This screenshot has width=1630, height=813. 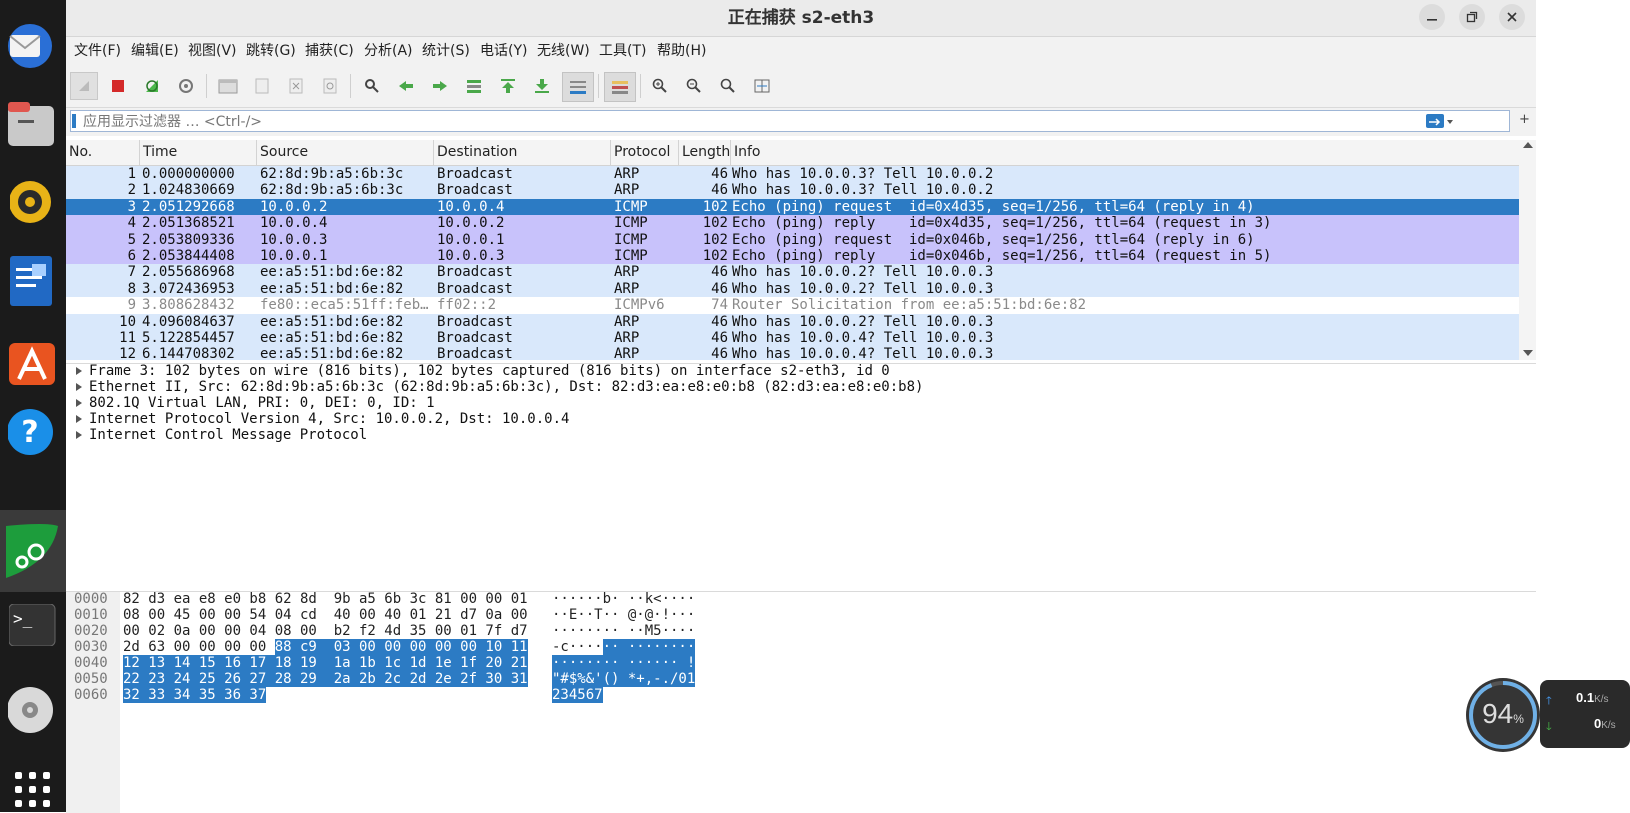 I want to click on software-store-icon, so click(x=33, y=360).